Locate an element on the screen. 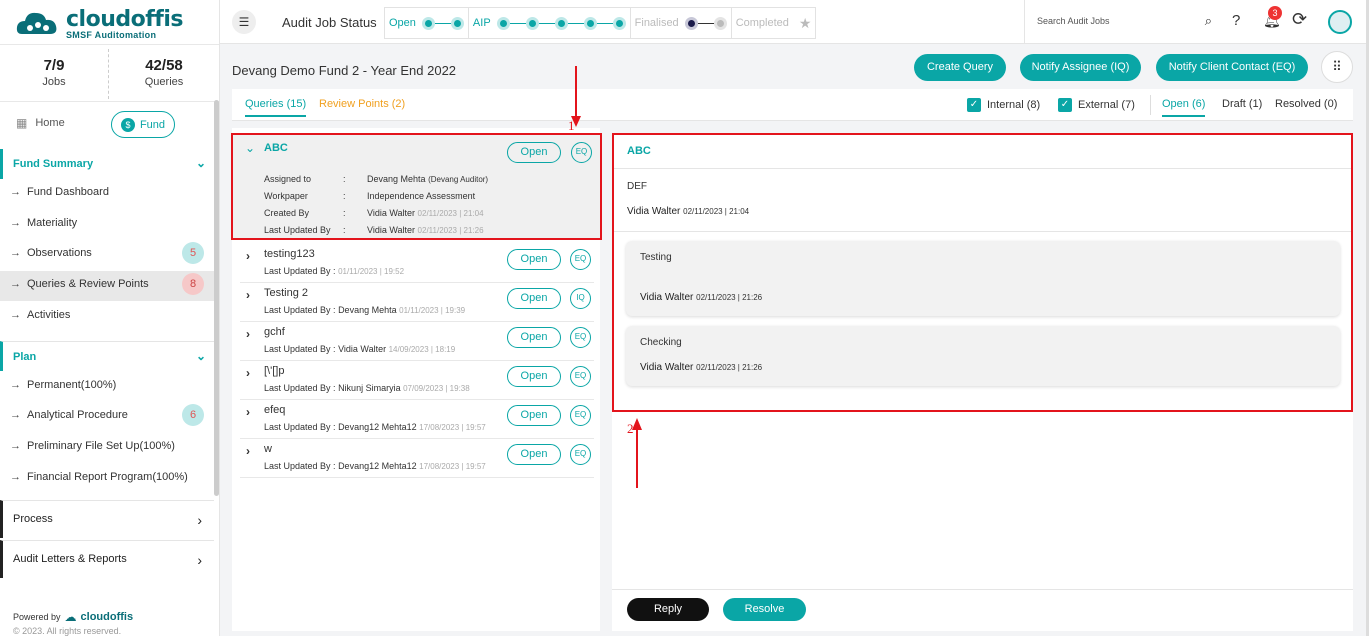  annotation-number: 2 is located at coordinates (630, 428).